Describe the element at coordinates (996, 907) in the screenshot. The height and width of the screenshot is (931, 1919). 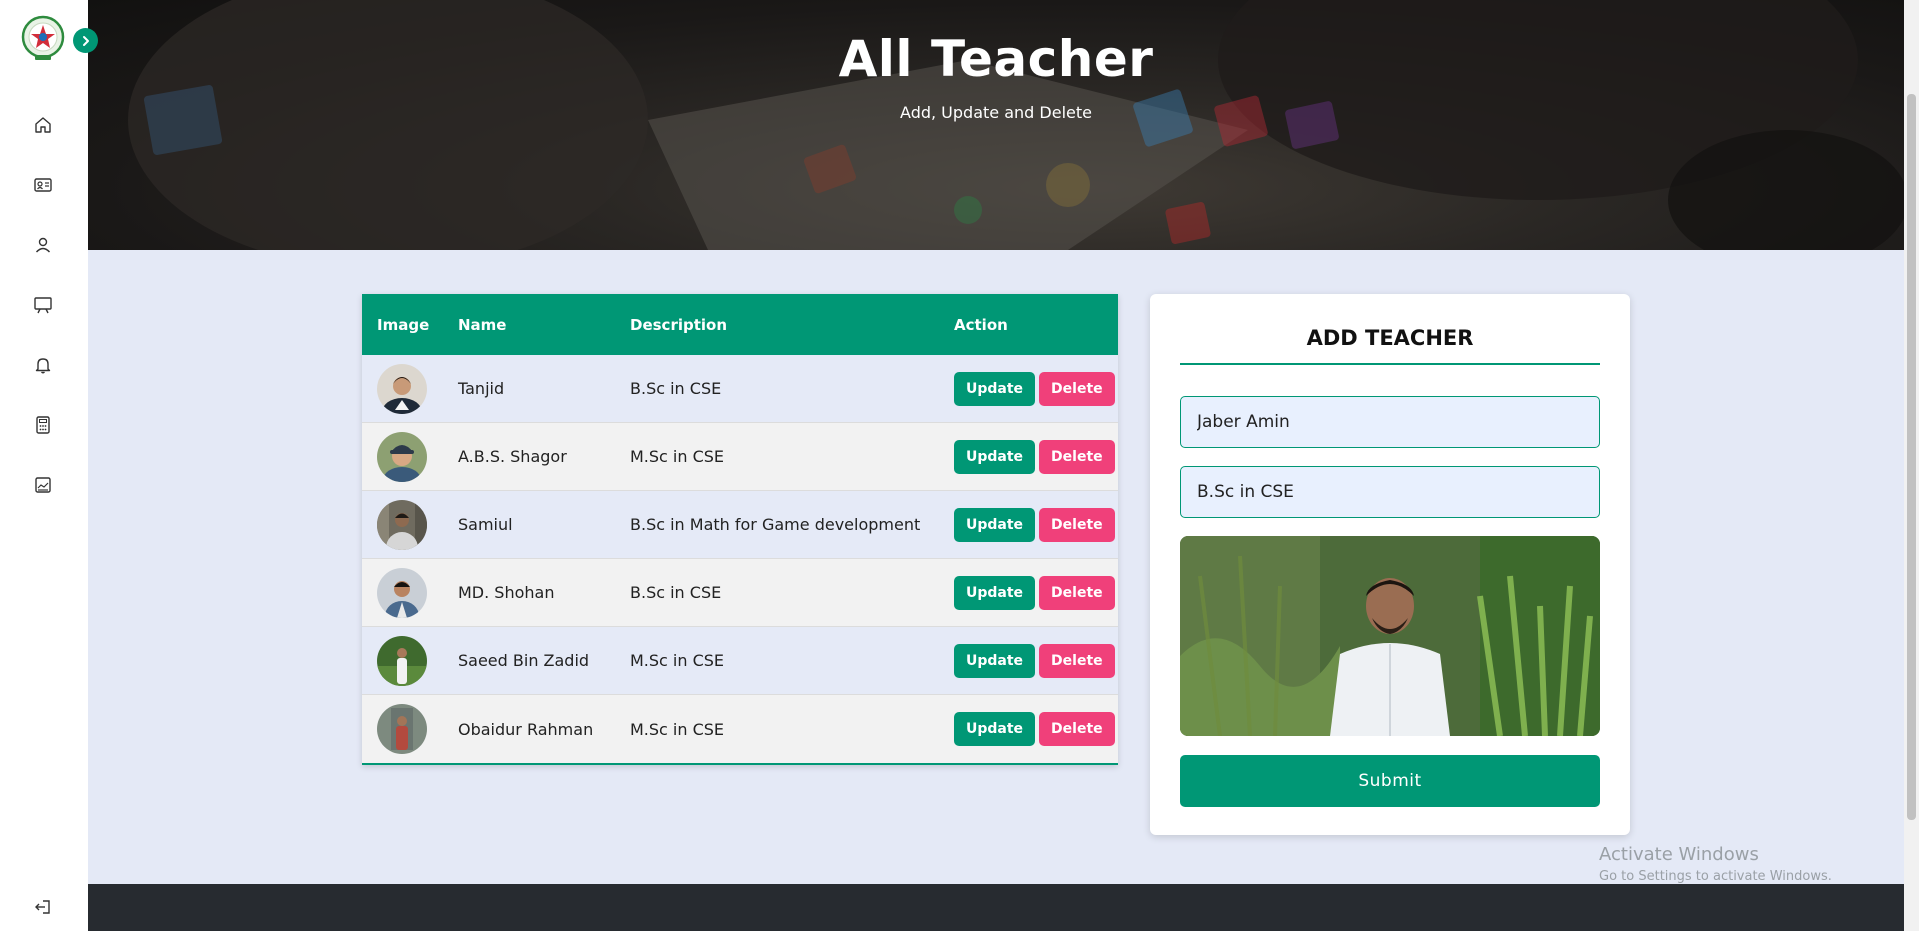
I see `footer` at that location.